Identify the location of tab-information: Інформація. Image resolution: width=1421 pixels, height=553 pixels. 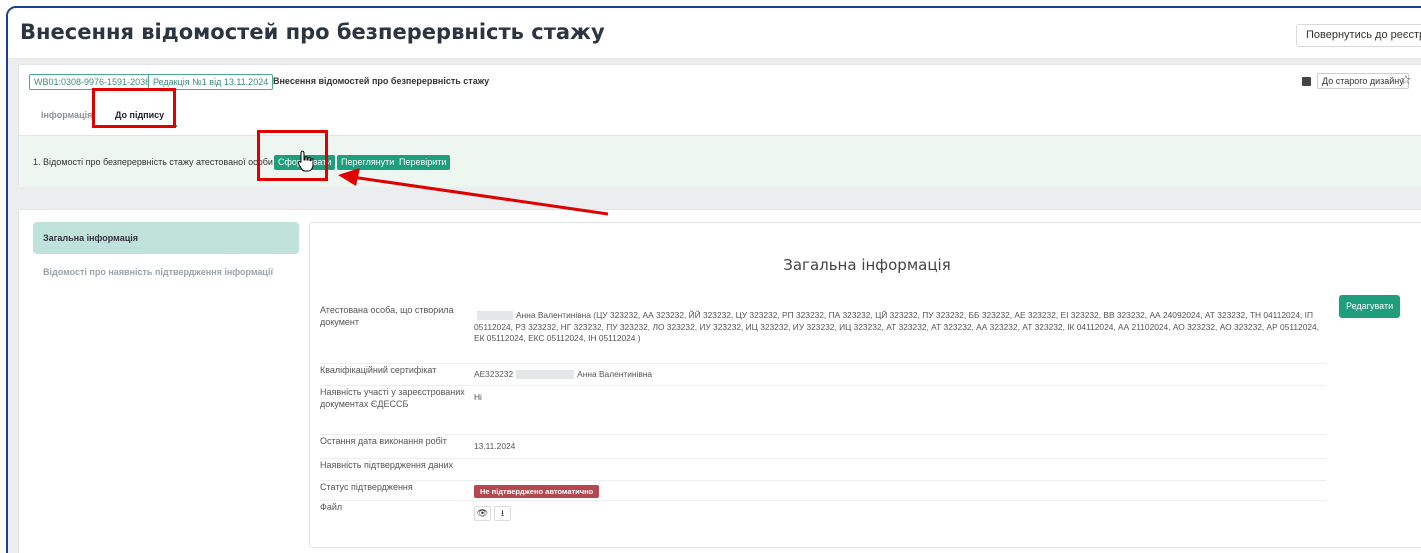
(66, 115).